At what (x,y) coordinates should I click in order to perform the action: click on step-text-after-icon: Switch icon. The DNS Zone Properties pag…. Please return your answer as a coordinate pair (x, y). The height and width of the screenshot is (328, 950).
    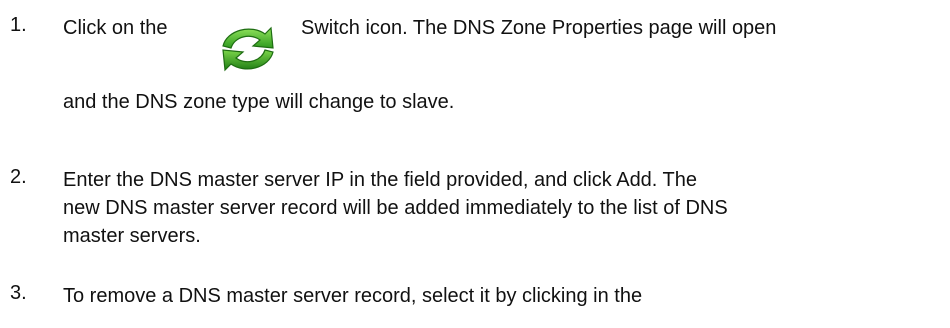
    Looking at the image, I should click on (539, 28).